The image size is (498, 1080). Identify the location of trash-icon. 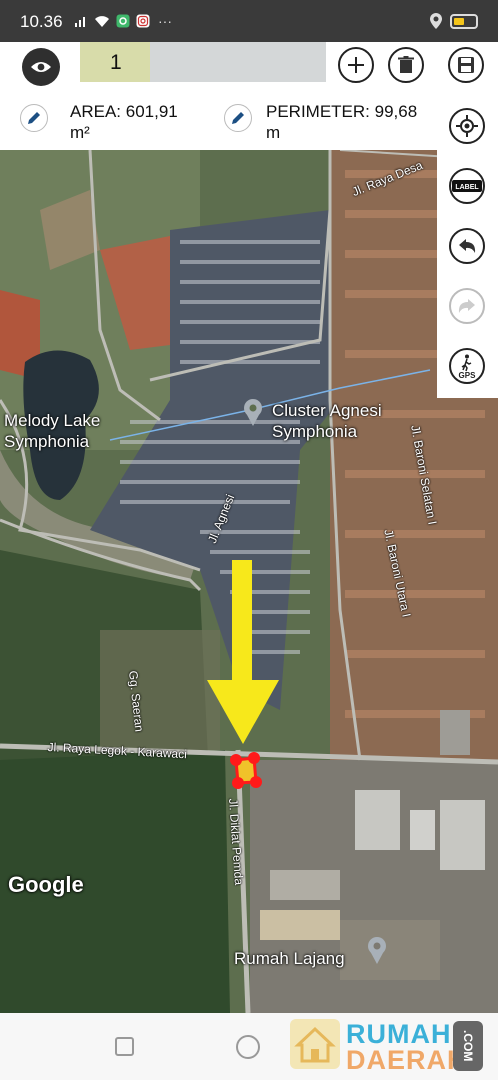
(406, 64).